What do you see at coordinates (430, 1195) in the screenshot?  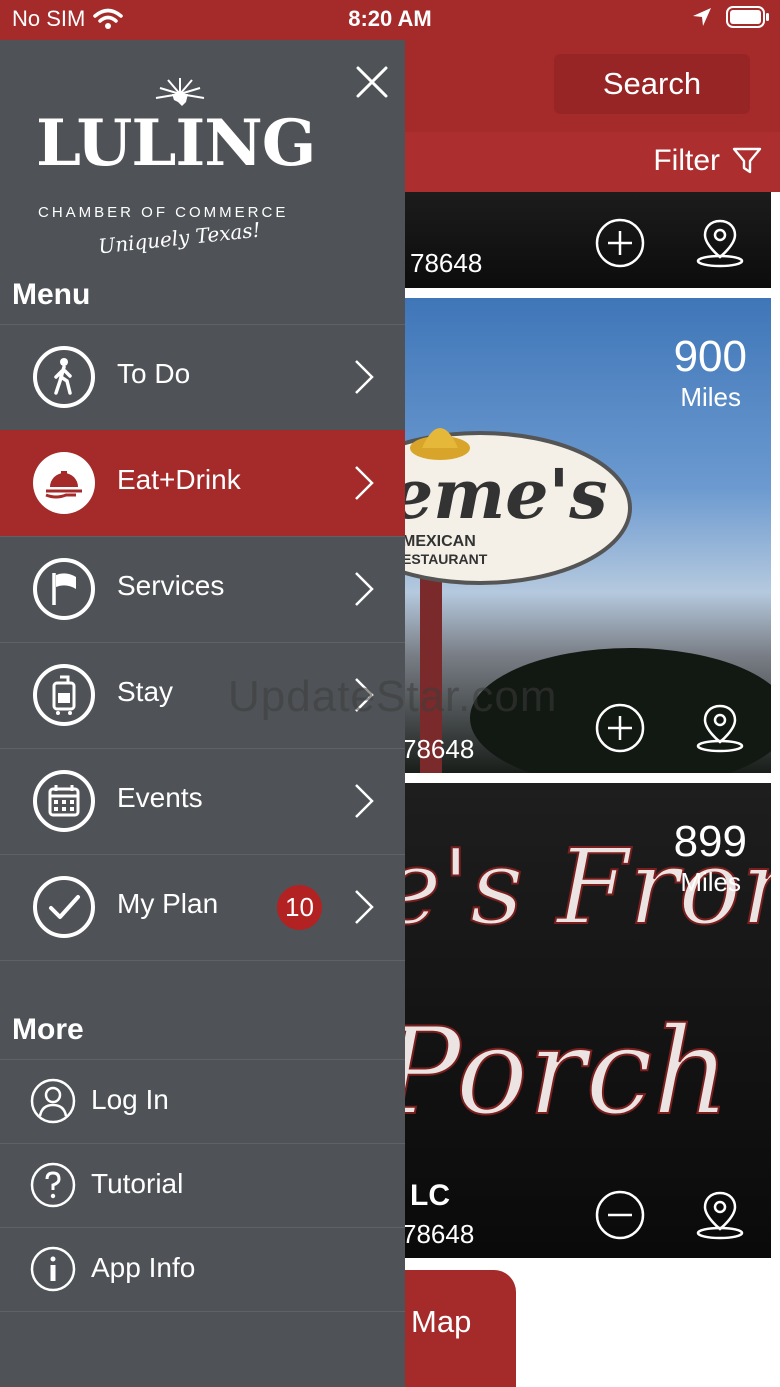 I see `listing-name: LC` at bounding box center [430, 1195].